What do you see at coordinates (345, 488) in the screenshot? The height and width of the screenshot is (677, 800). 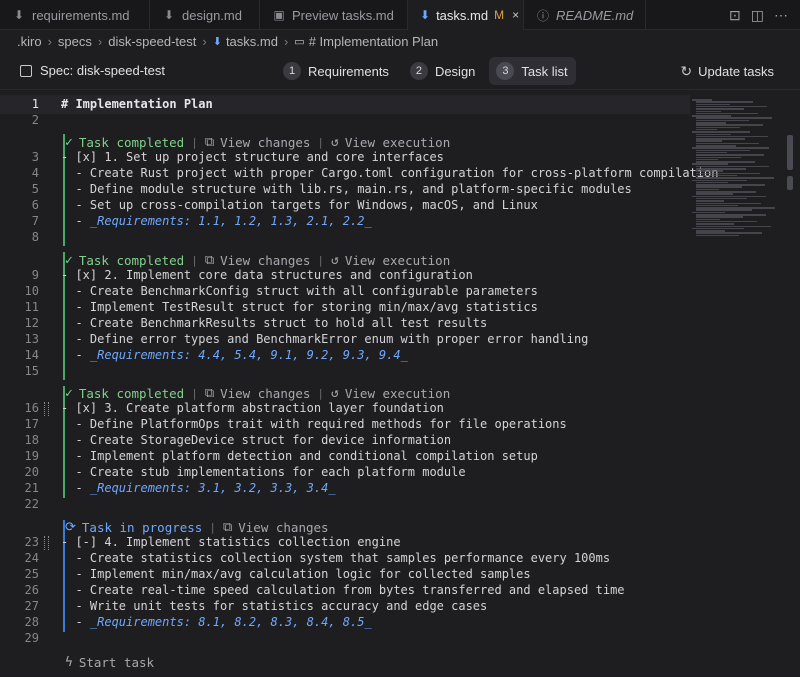 I see `code-line: 21 - _Requirements: 3.1, 3.2, 3.3, 3.4_` at bounding box center [345, 488].